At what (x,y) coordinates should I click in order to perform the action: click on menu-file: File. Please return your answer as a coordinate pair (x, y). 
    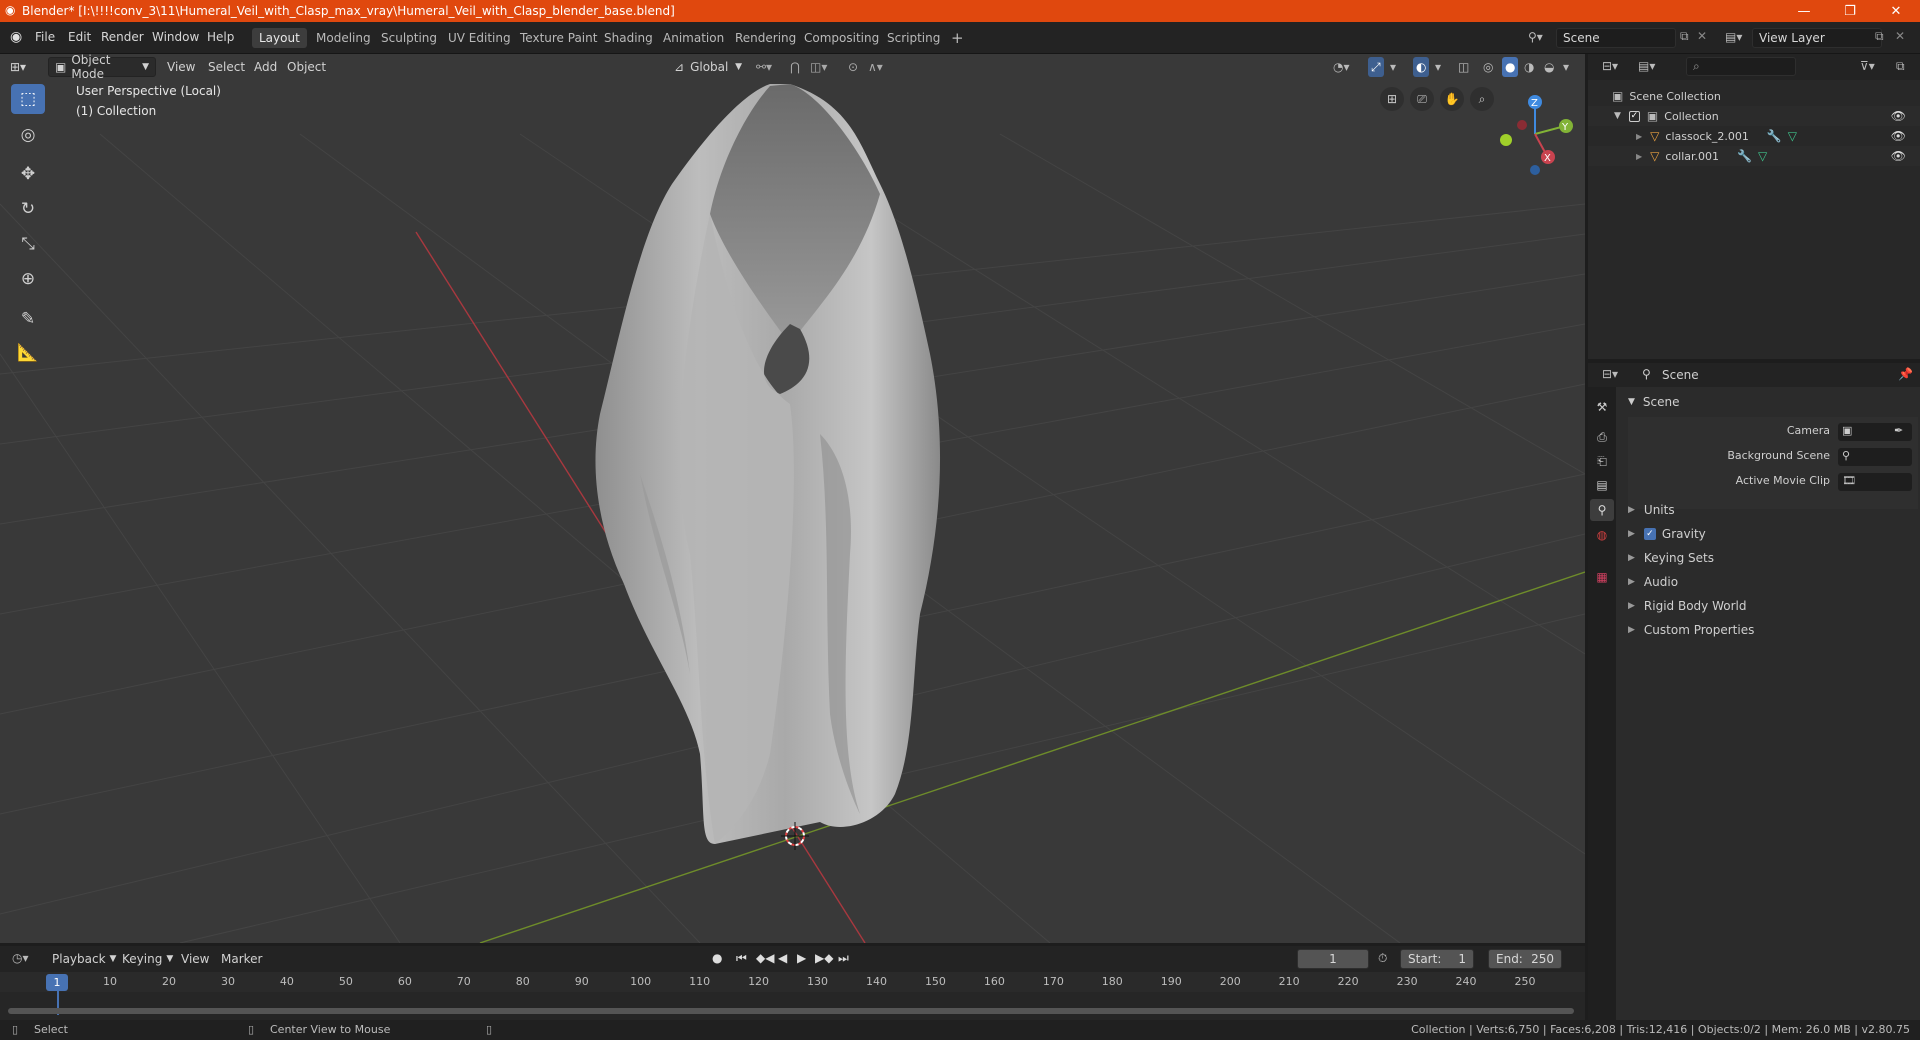
    Looking at the image, I should click on (45, 37).